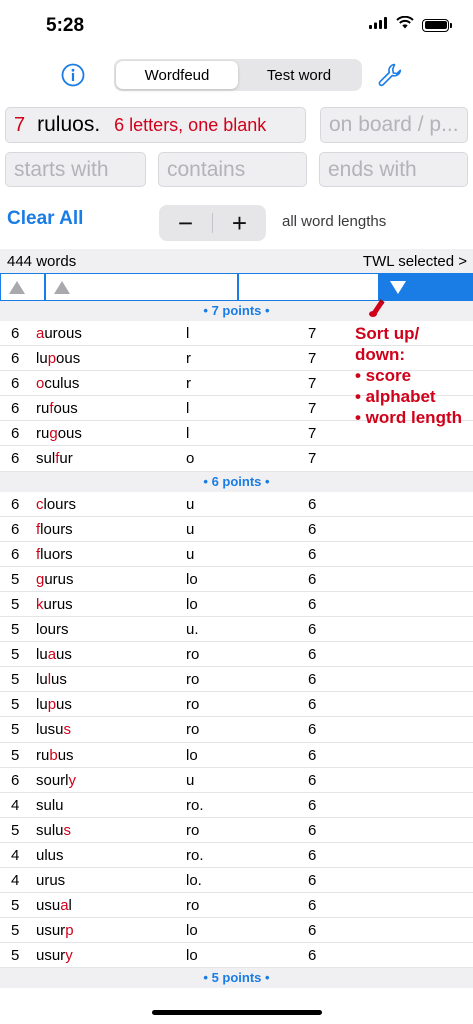 This screenshot has width=473, height=1024. Describe the element at coordinates (53, 729) in the screenshot. I see `word-text: lusus` at that location.